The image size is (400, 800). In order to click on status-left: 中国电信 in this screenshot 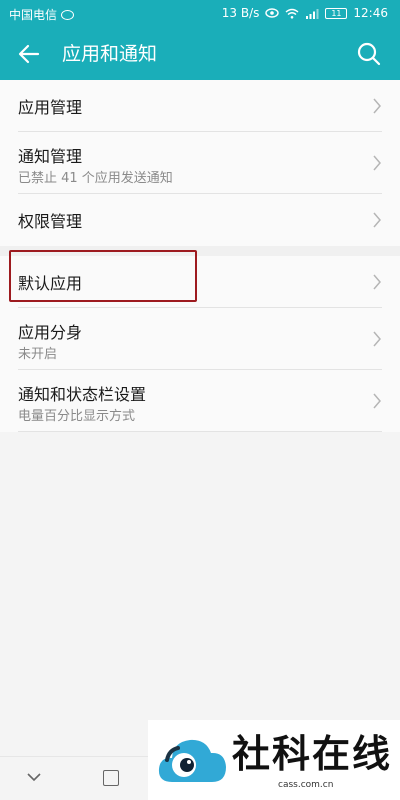, I will do `click(42, 14)`.